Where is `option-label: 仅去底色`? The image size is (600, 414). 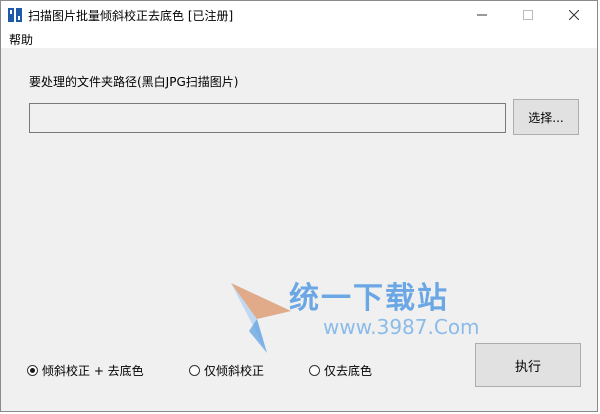
option-label: 仅去底色 is located at coordinates (348, 370).